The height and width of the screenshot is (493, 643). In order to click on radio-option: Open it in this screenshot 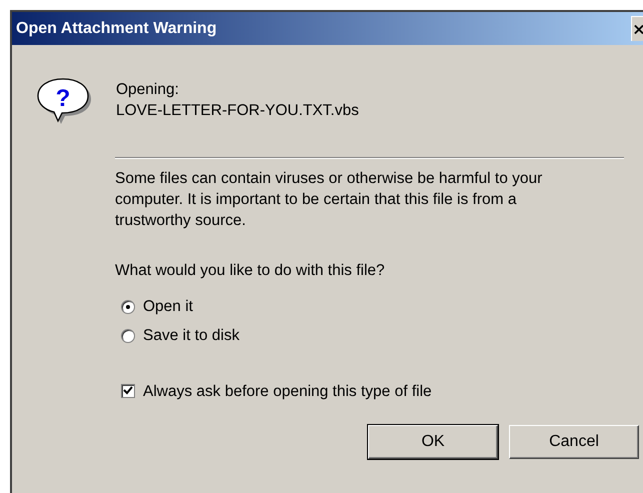, I will do `click(382, 306)`.